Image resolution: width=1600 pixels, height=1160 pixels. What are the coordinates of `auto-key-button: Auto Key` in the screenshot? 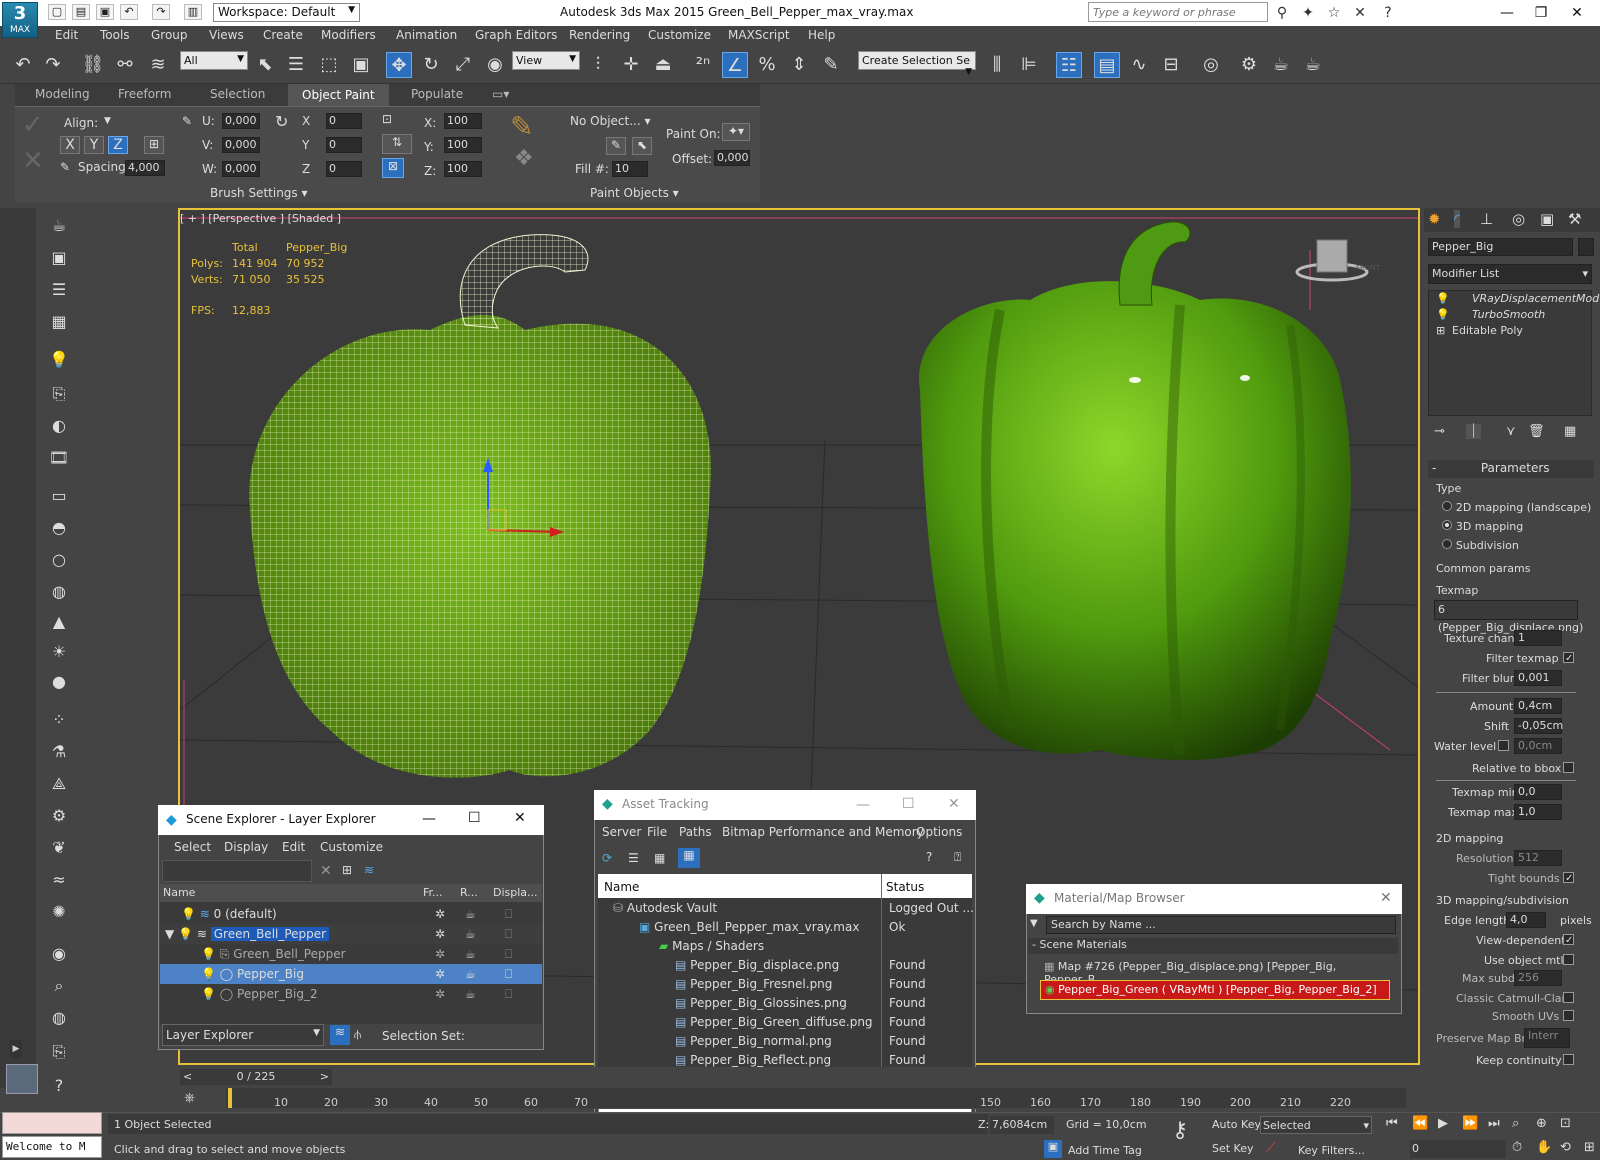 It's located at (1236, 1124).